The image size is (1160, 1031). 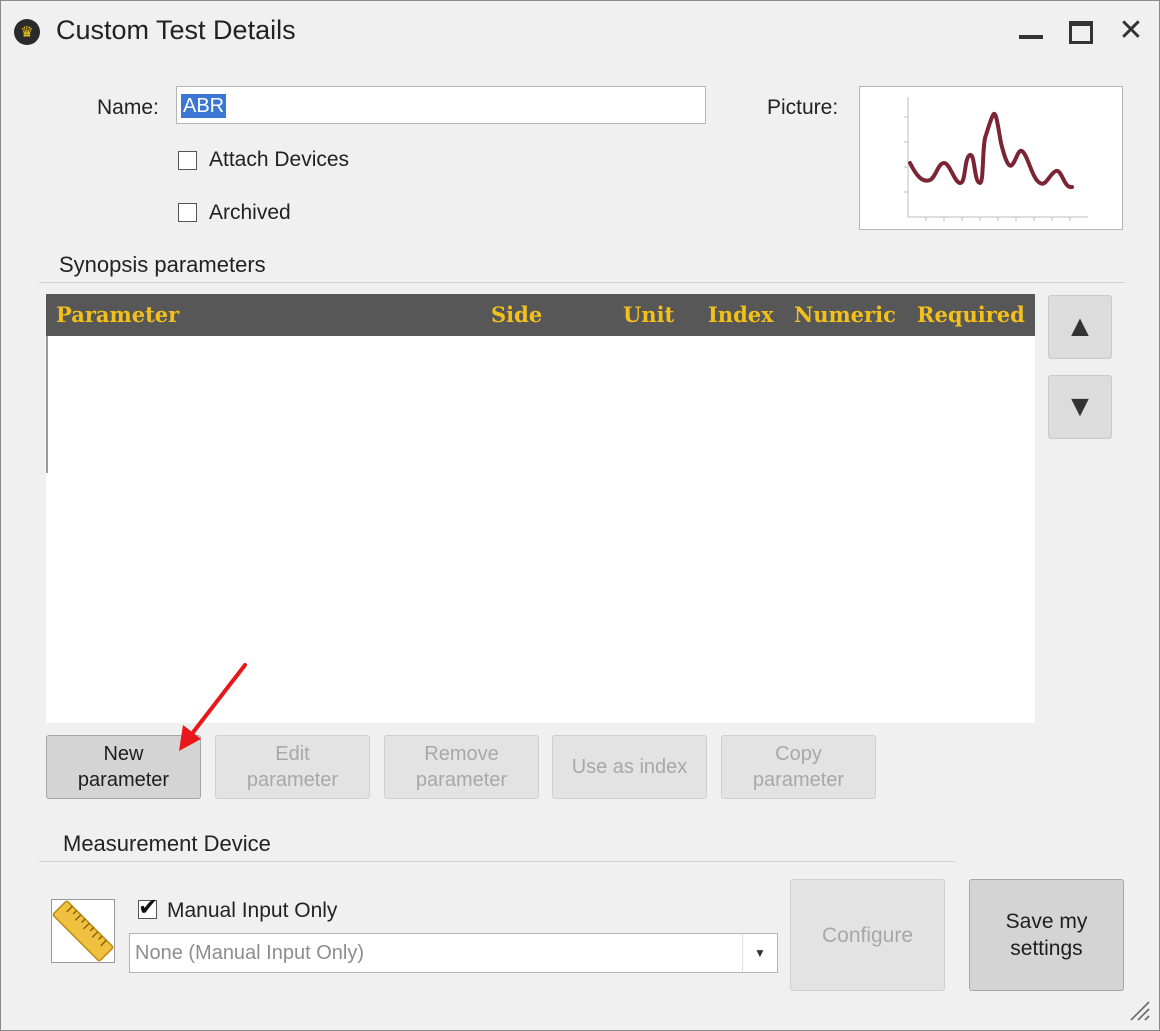 I want to click on dropdown-arrow-icon: ▼, so click(x=759, y=953).